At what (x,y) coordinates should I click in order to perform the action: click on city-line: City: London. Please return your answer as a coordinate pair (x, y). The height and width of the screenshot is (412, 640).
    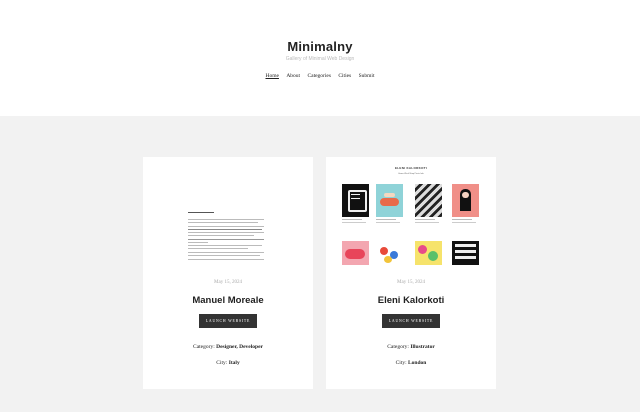
    Looking at the image, I should click on (411, 363).